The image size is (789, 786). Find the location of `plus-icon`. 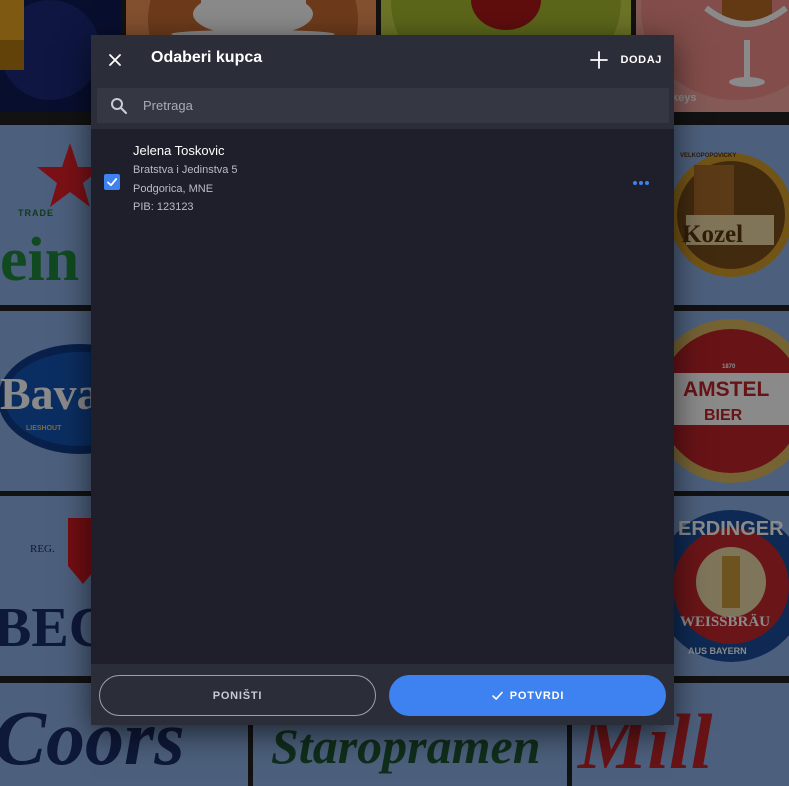

plus-icon is located at coordinates (599, 60).